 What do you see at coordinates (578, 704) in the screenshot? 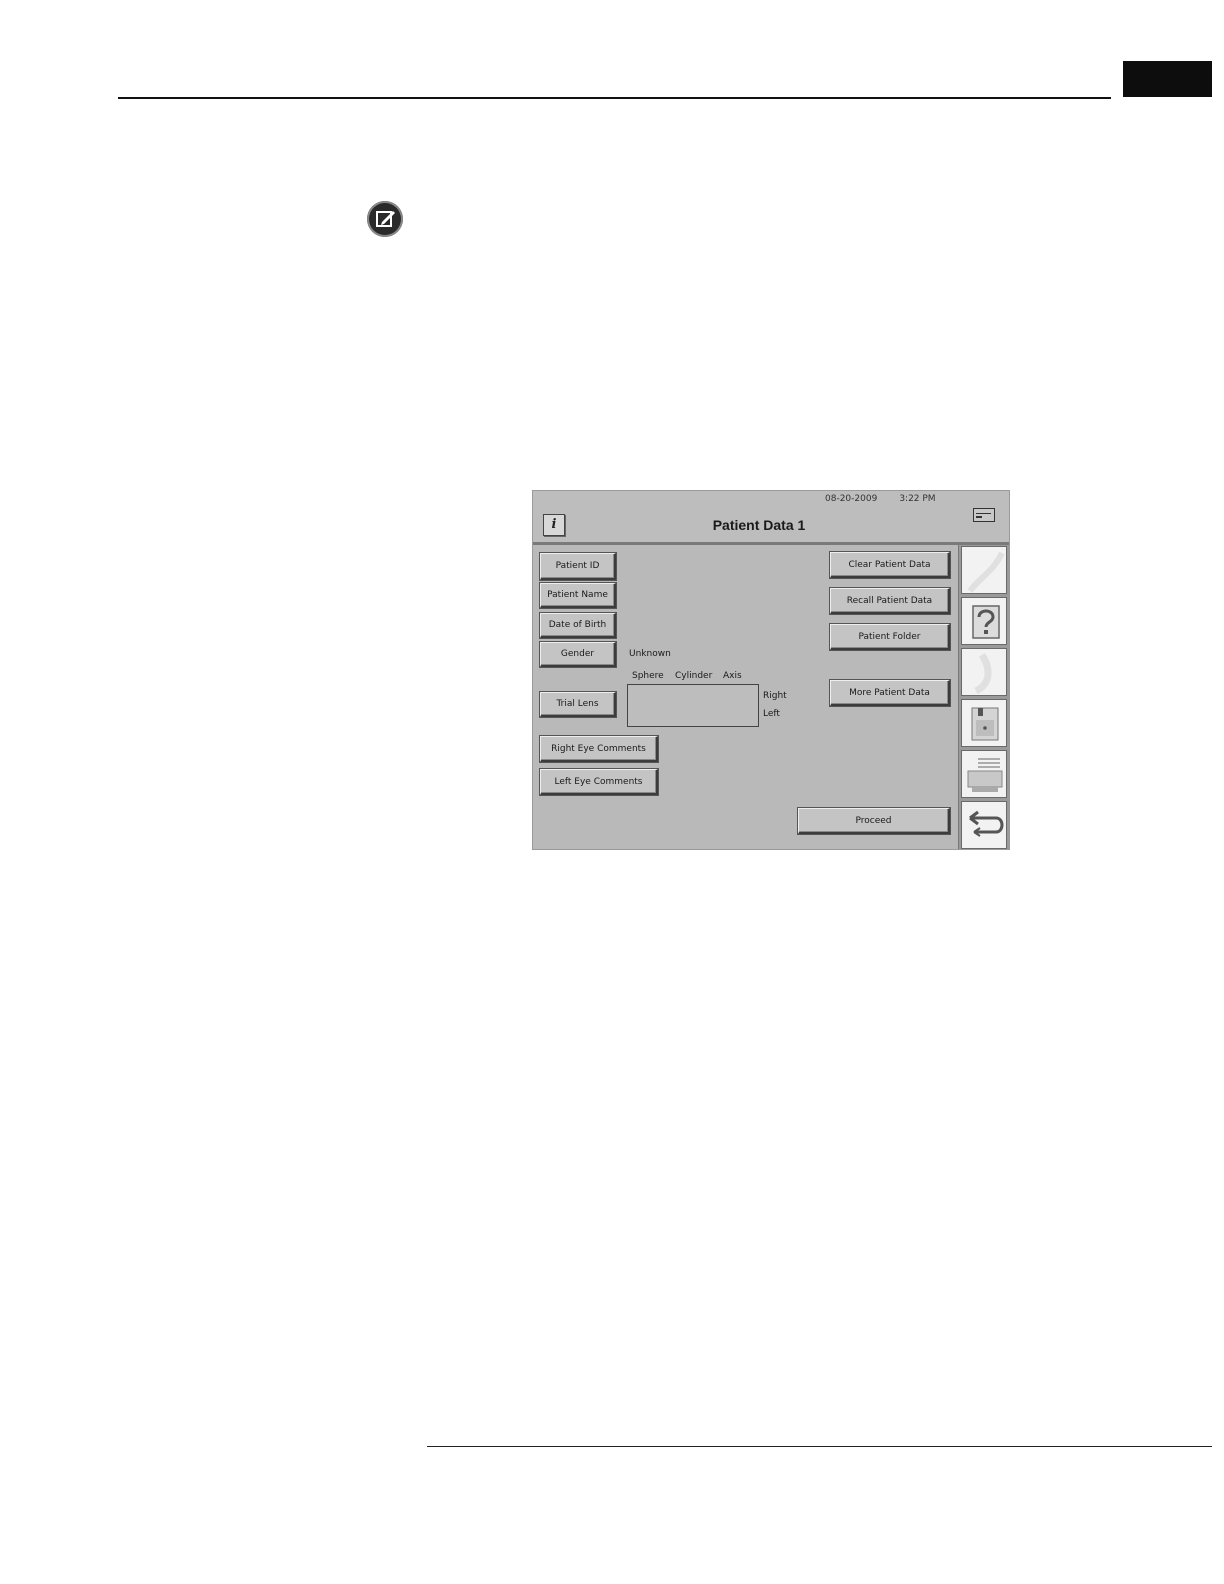
I see `trial-lens-button: Trial Lens` at bounding box center [578, 704].